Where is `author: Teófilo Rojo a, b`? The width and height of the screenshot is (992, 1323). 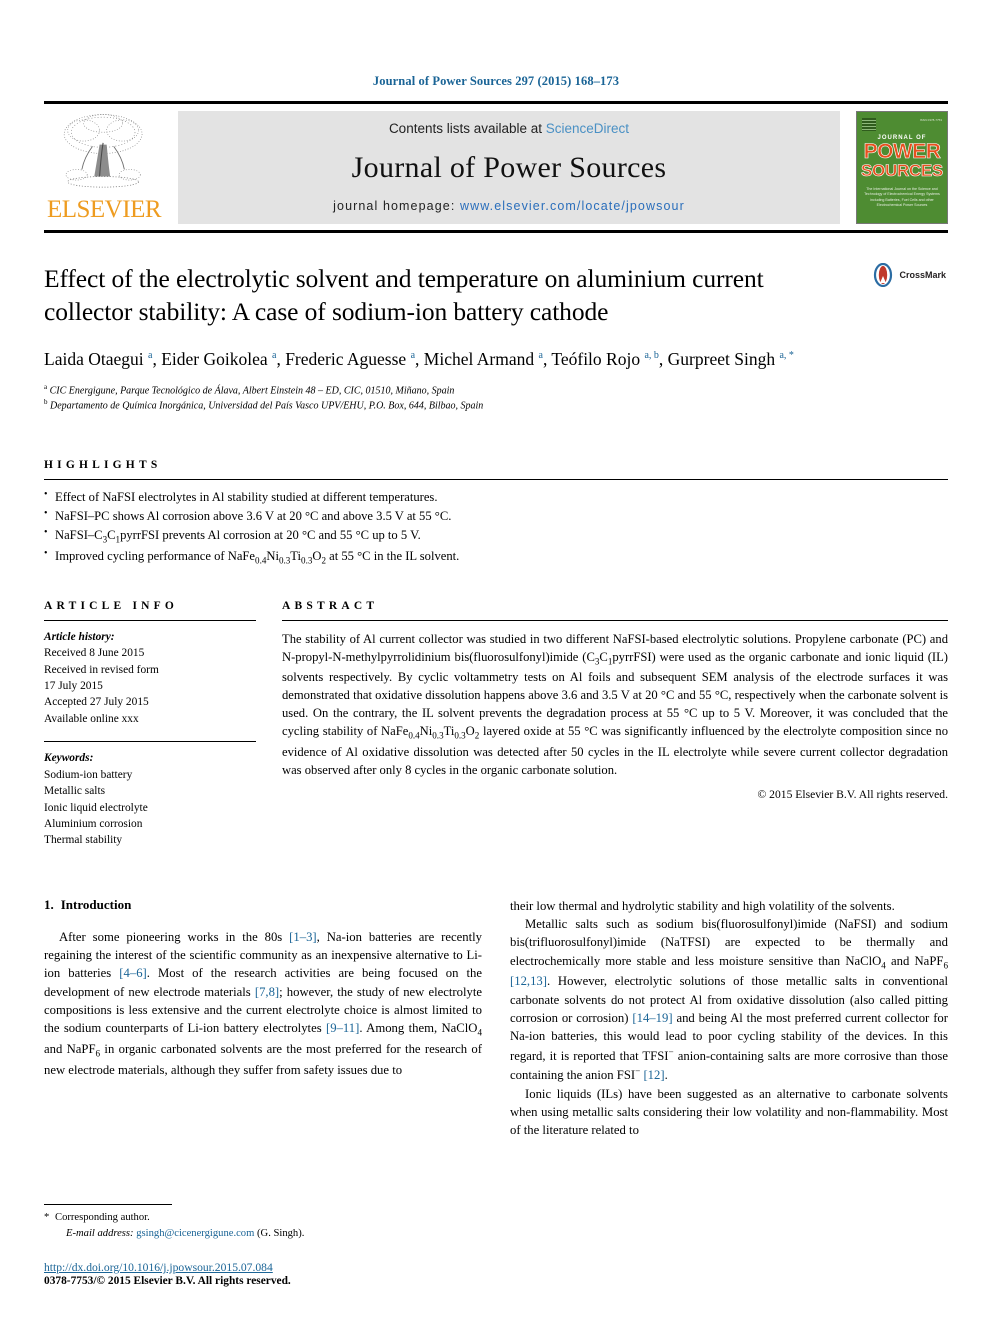
author: Teófilo Rojo a, b is located at coordinates (605, 359).